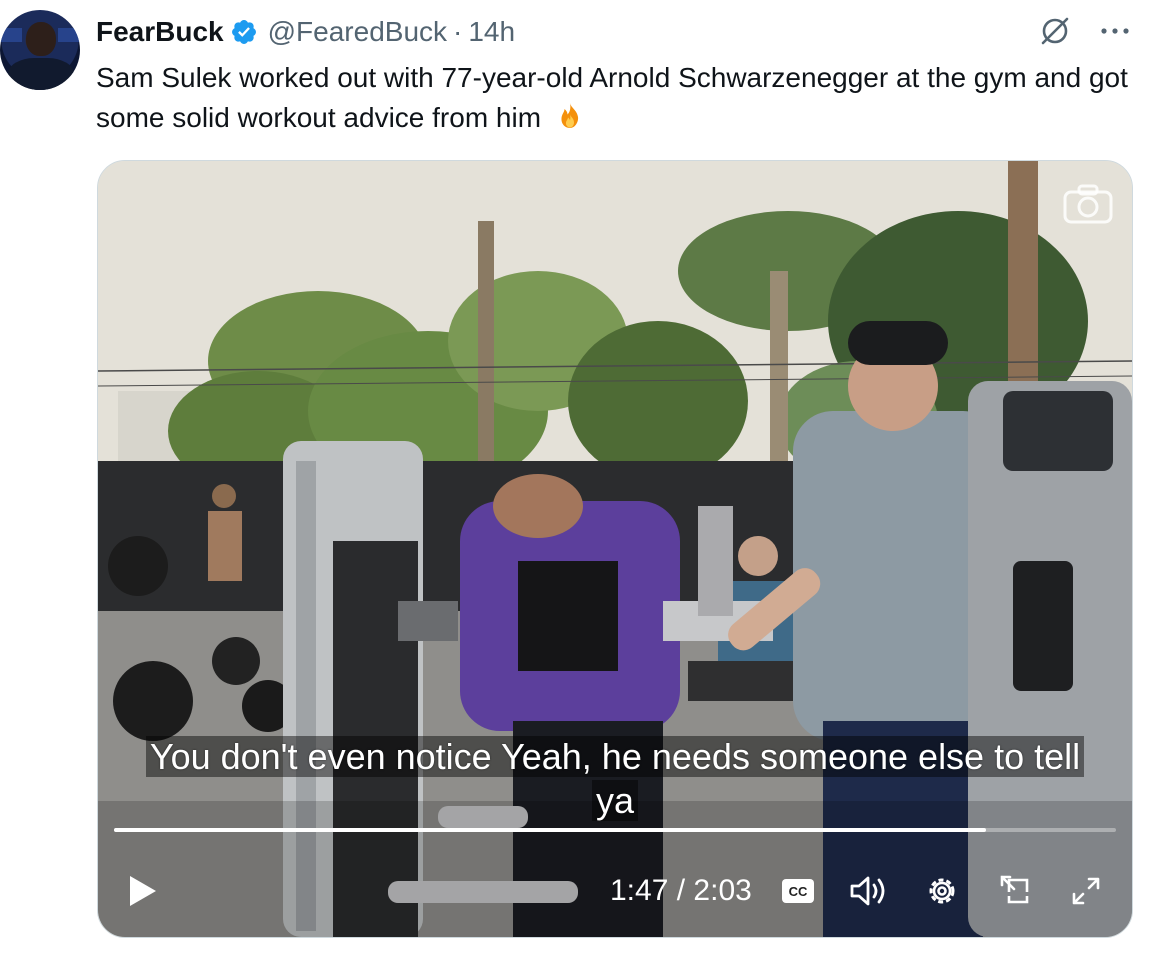 This screenshot has width=1160, height=958. What do you see at coordinates (41, 39) in the screenshot?
I see `avatar-head` at bounding box center [41, 39].